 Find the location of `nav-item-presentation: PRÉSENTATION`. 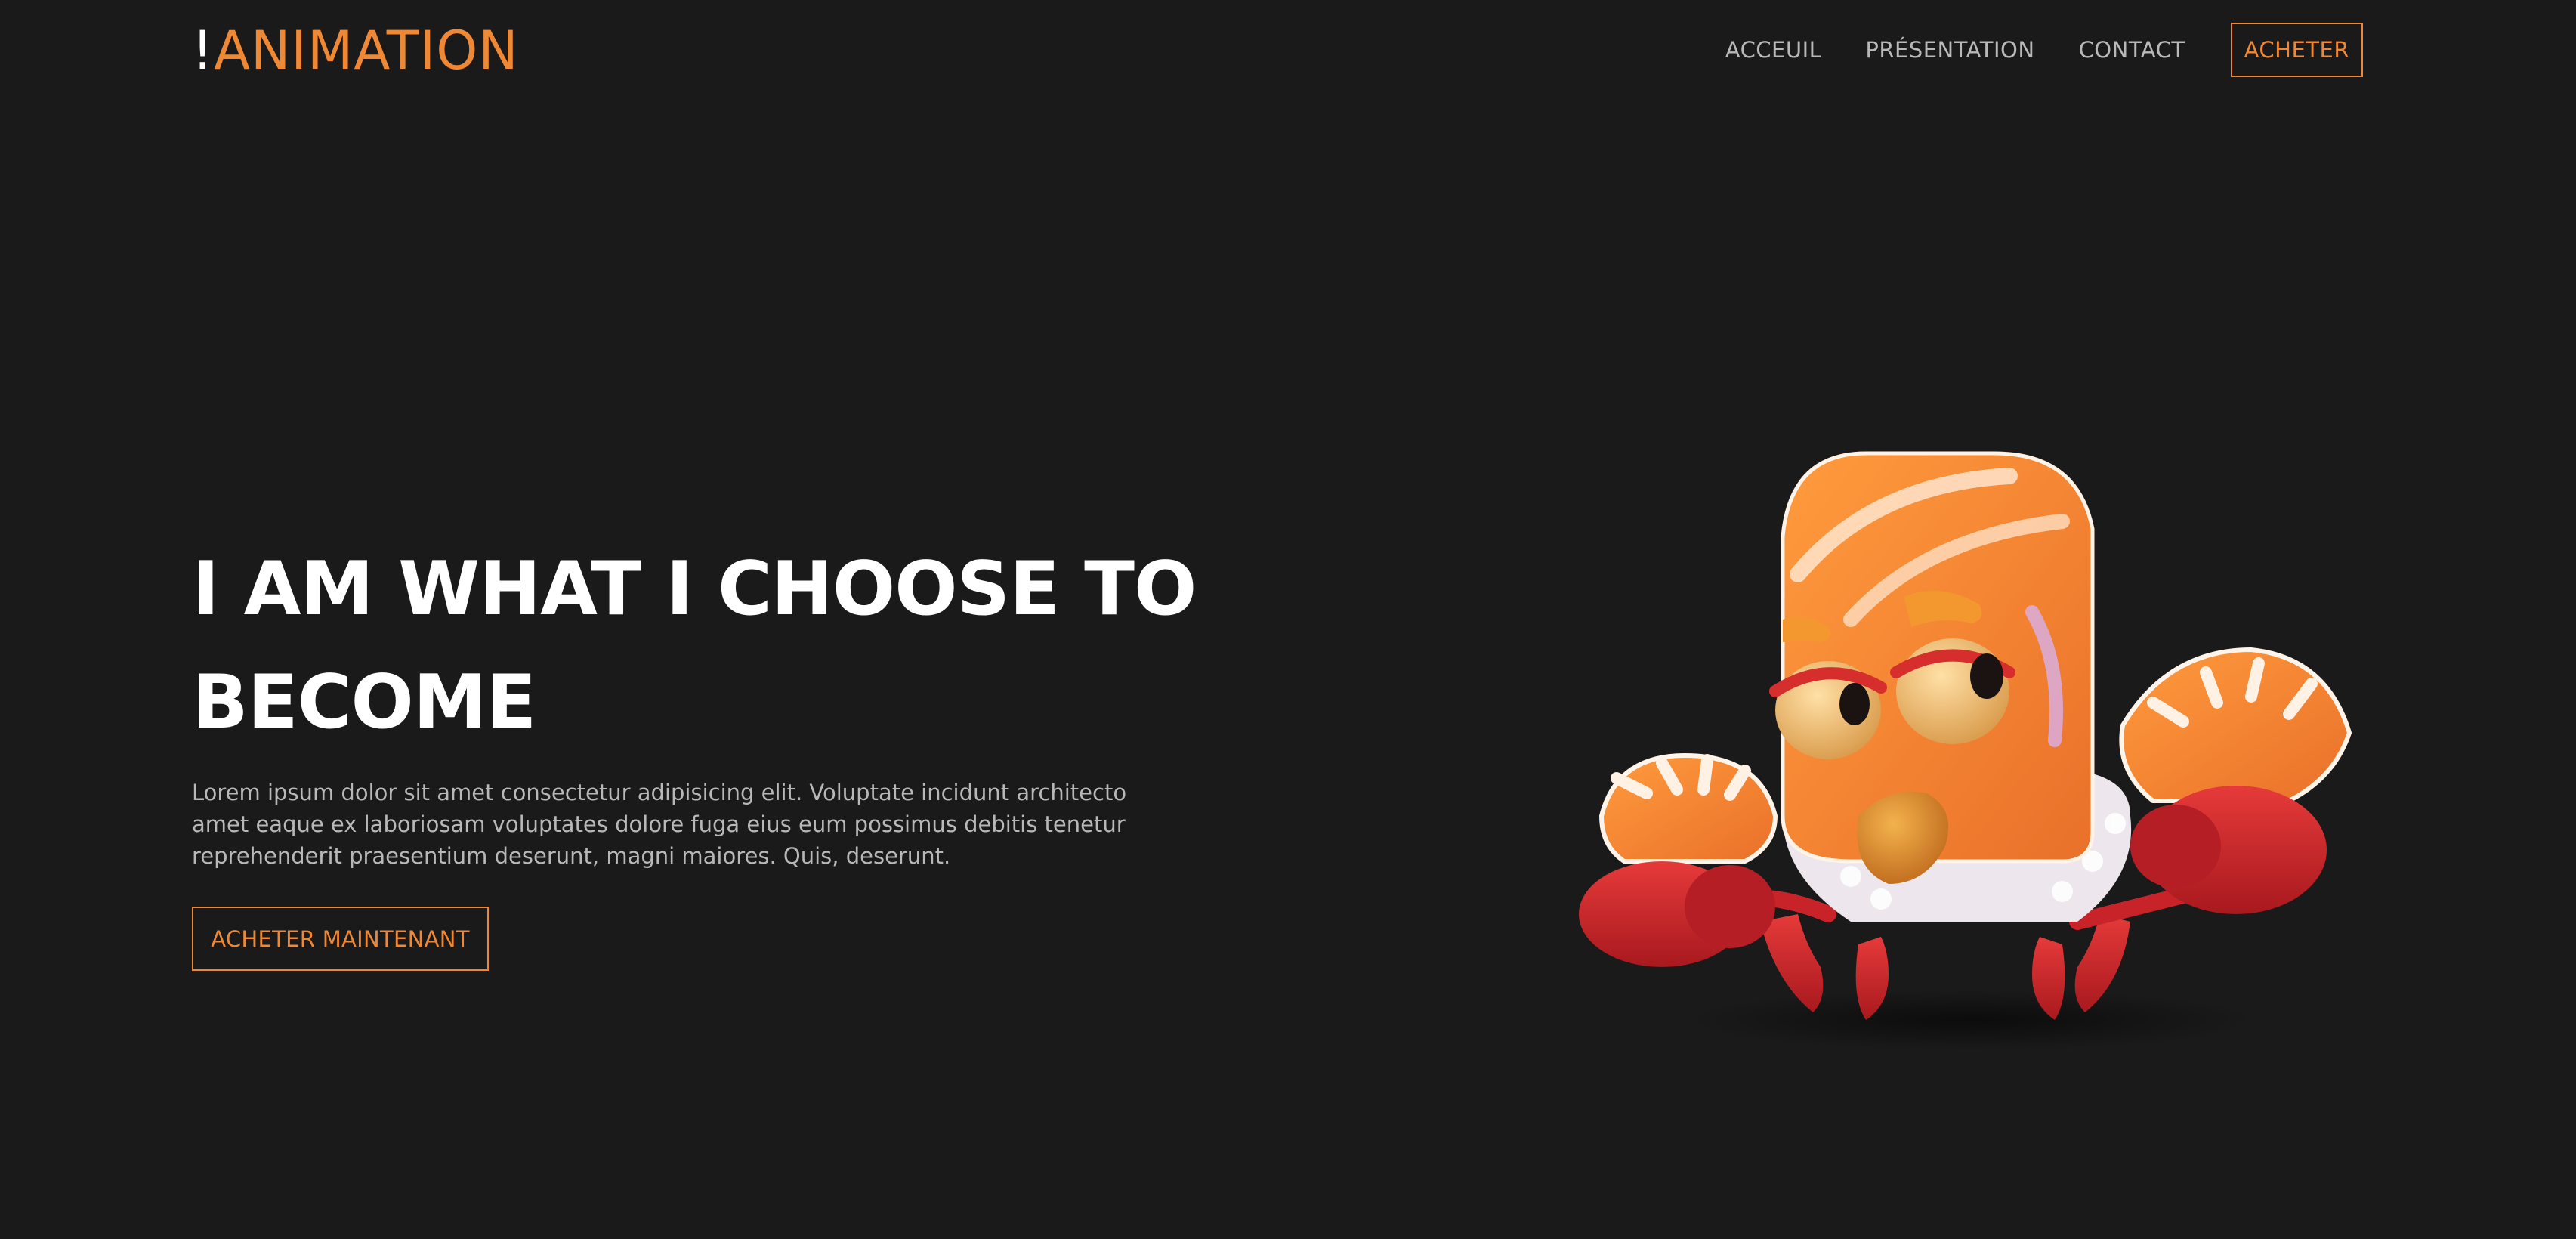

nav-item-presentation: PRÉSENTATION is located at coordinates (1949, 50).